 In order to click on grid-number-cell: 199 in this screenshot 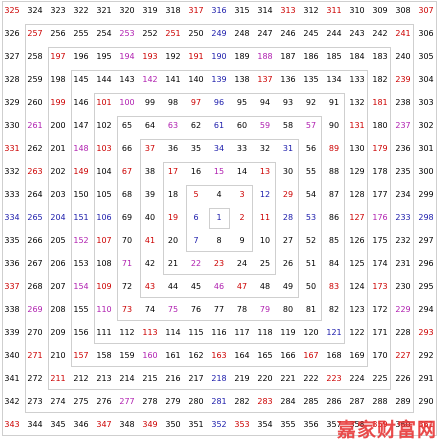, I will do `click(58, 102)`.